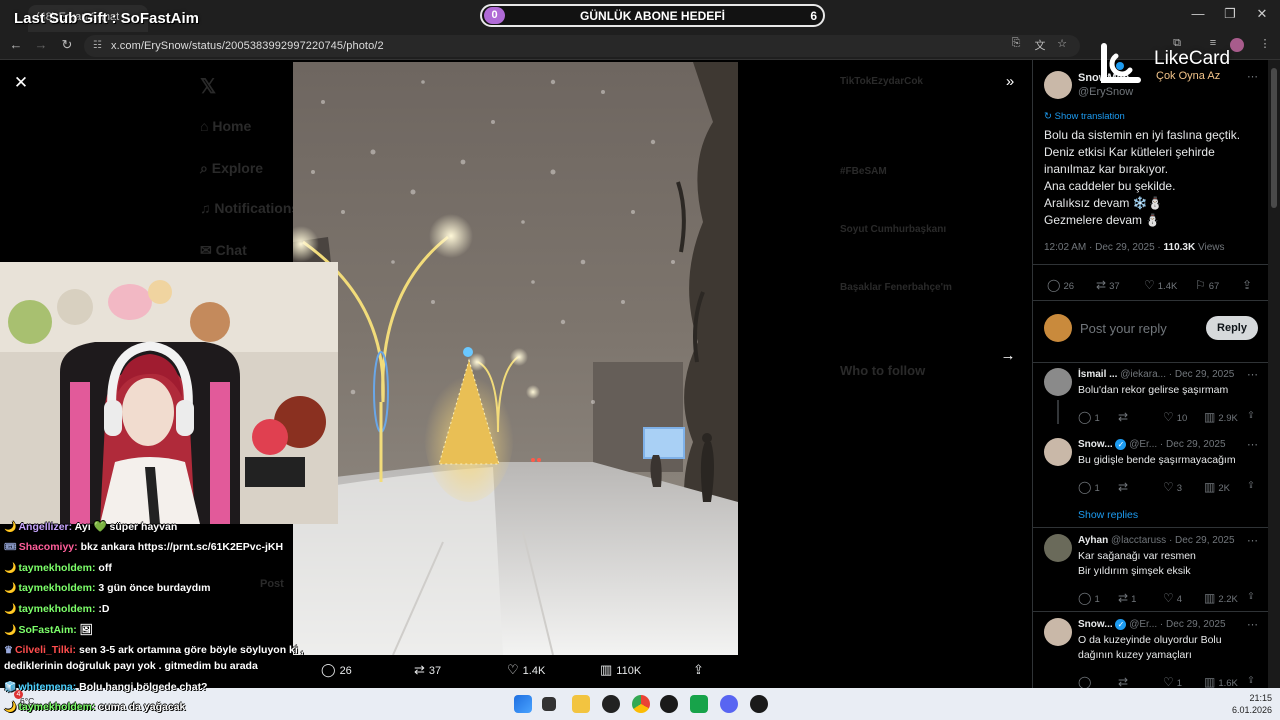 This screenshot has height=720, width=1280. What do you see at coordinates (1058, 85) in the screenshot?
I see `author-avatar` at bounding box center [1058, 85].